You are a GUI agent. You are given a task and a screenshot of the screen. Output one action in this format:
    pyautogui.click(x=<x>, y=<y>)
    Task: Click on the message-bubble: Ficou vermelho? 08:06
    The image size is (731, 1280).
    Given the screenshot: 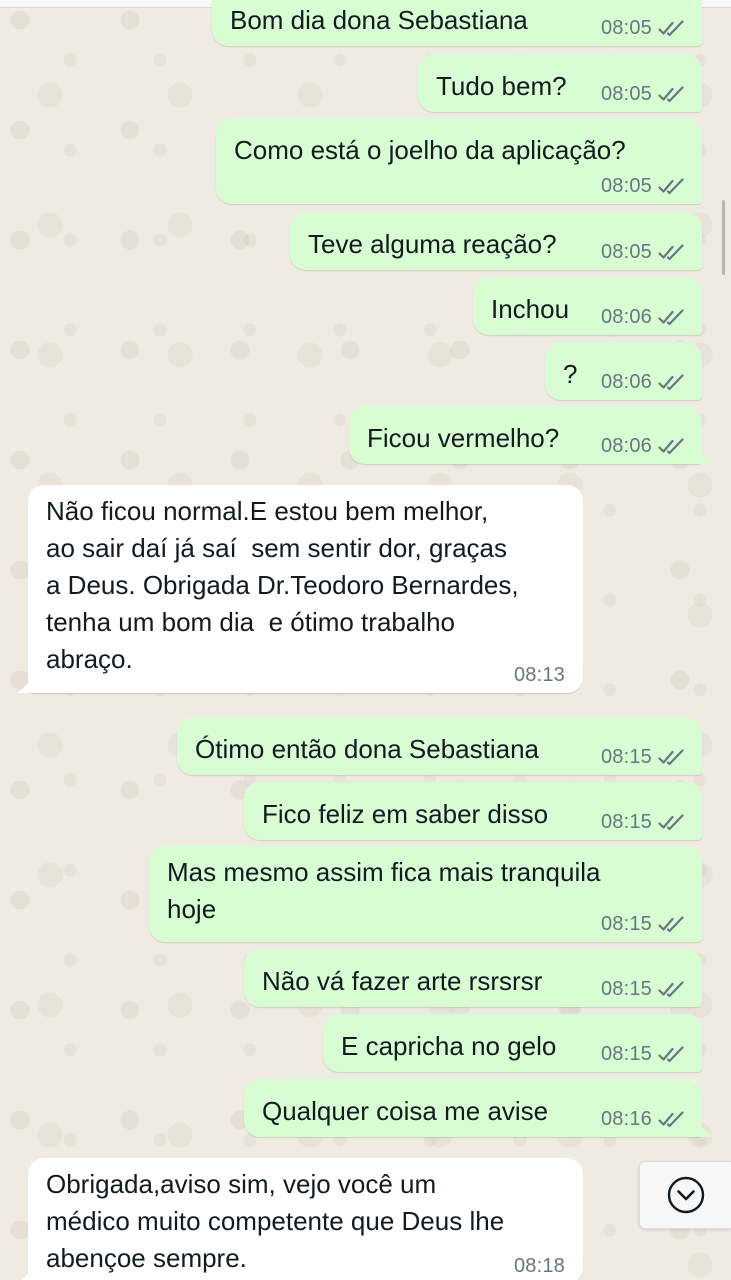 What is the action you would take?
    pyautogui.click(x=530, y=435)
    